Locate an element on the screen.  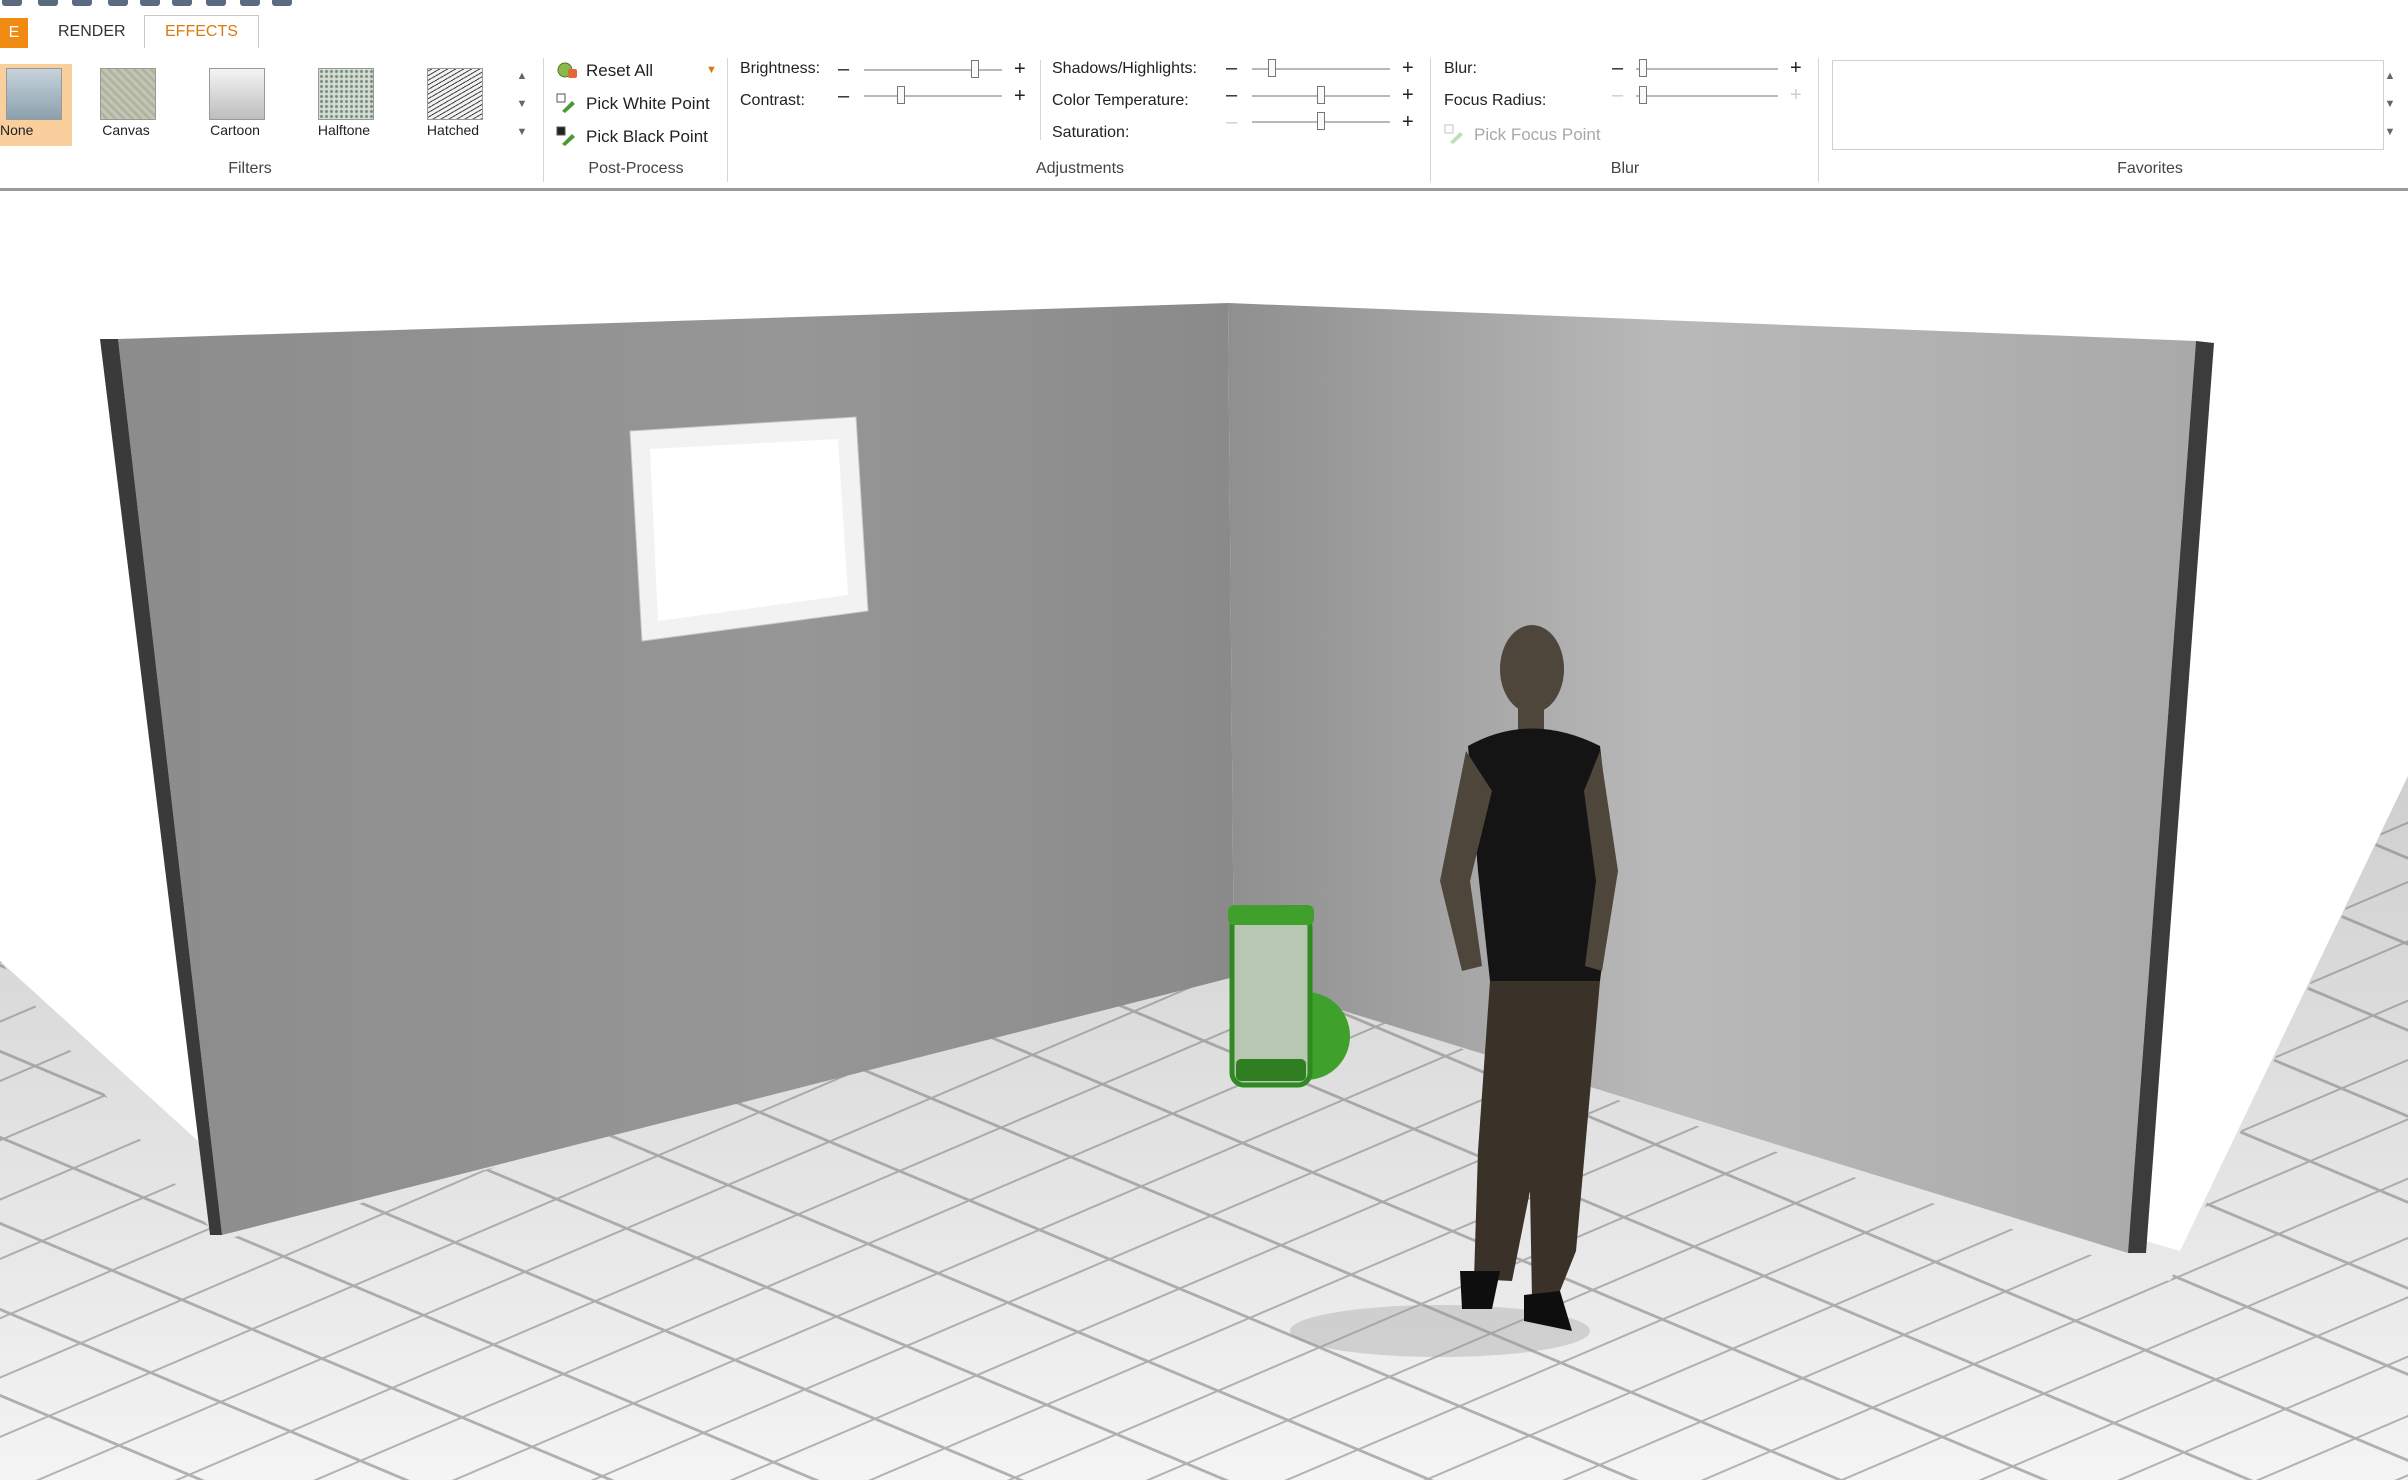
focus-radius-increase-button: + is located at coordinates (1796, 95).